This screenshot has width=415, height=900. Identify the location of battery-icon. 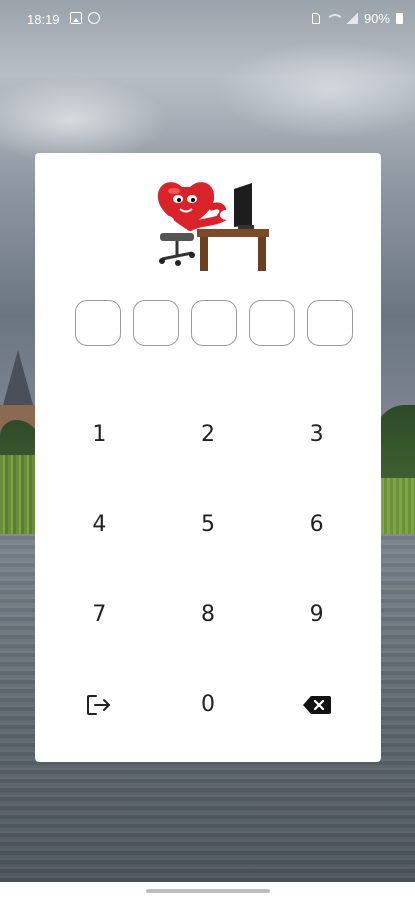
(399, 18).